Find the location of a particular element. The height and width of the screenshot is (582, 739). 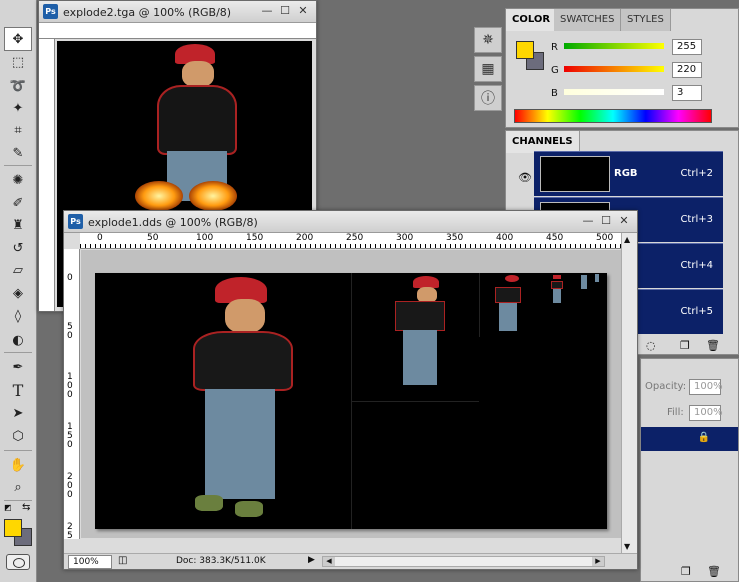

channel-row-rgb: RGB Ctrl+2 is located at coordinates (628, 173).